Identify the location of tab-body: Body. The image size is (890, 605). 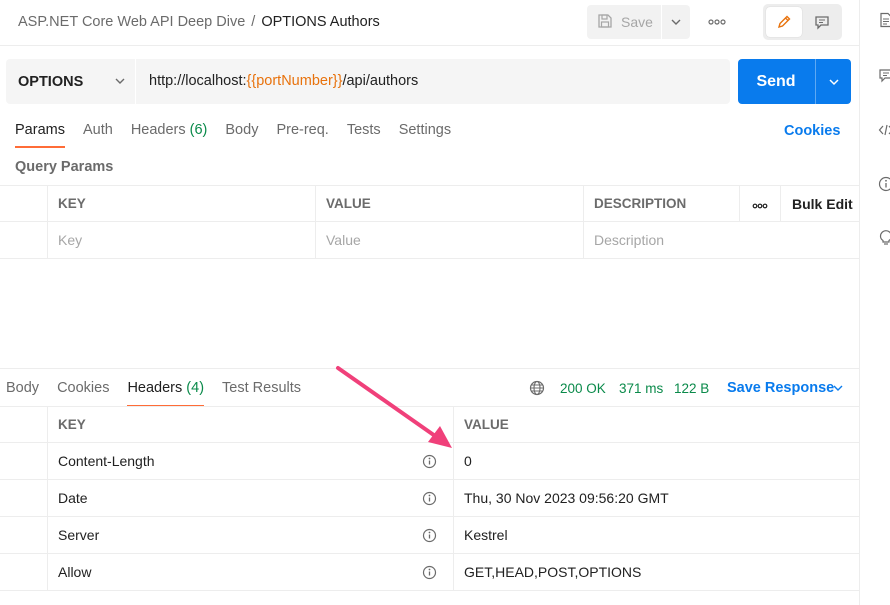
(241, 135).